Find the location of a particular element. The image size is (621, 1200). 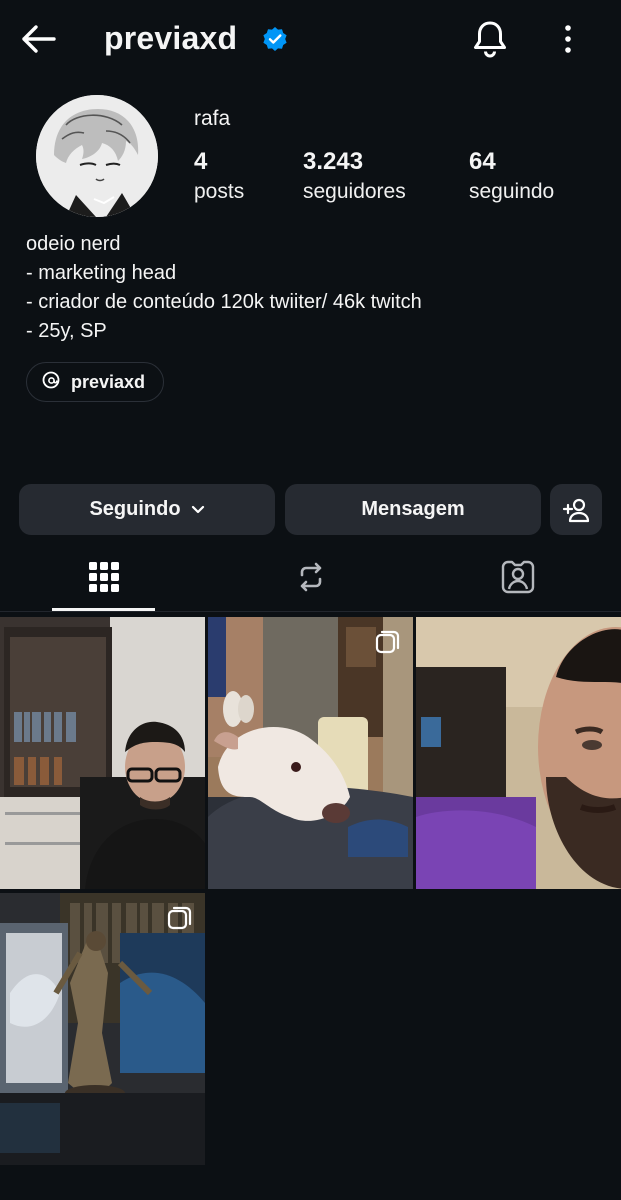

followers-label: seguidores is located at coordinates (354, 191).